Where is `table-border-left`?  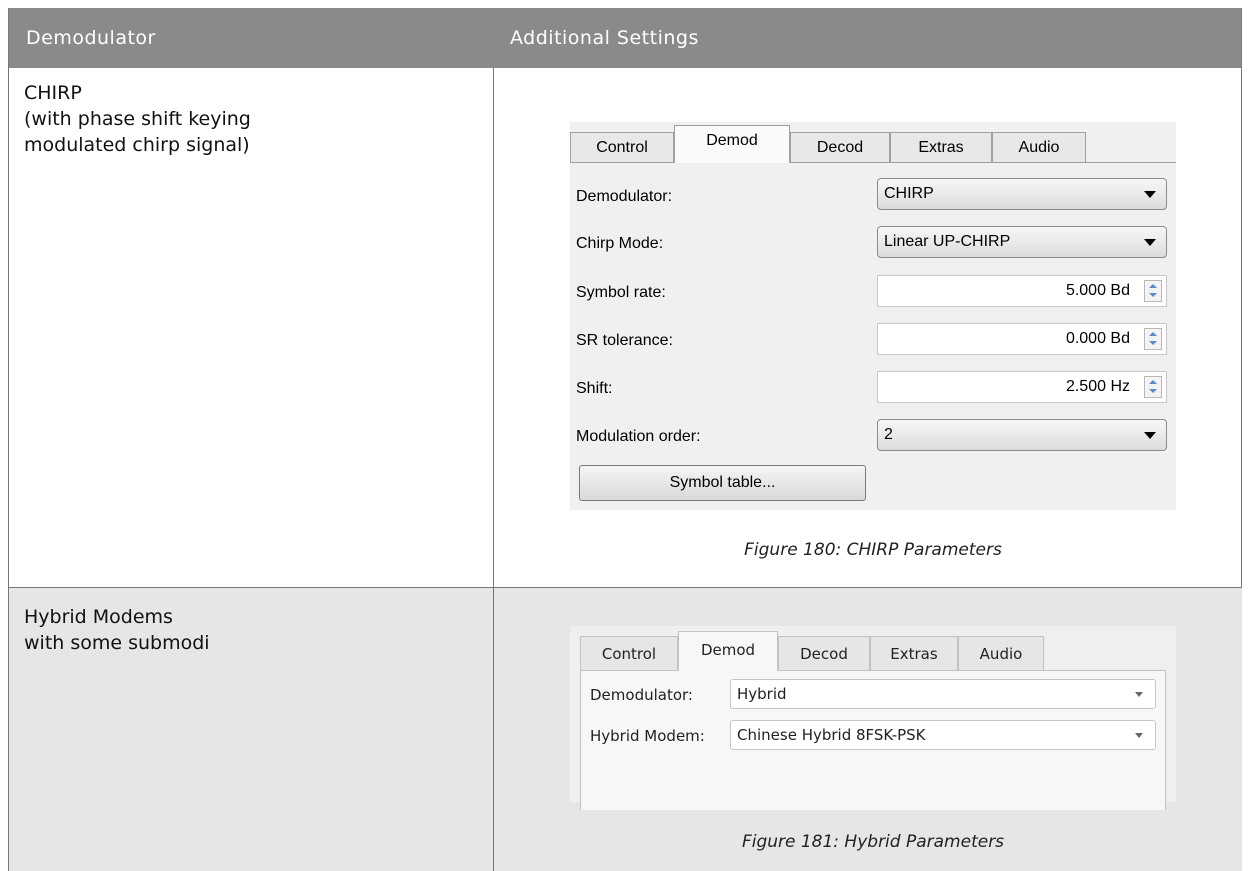 table-border-left is located at coordinates (8, 439).